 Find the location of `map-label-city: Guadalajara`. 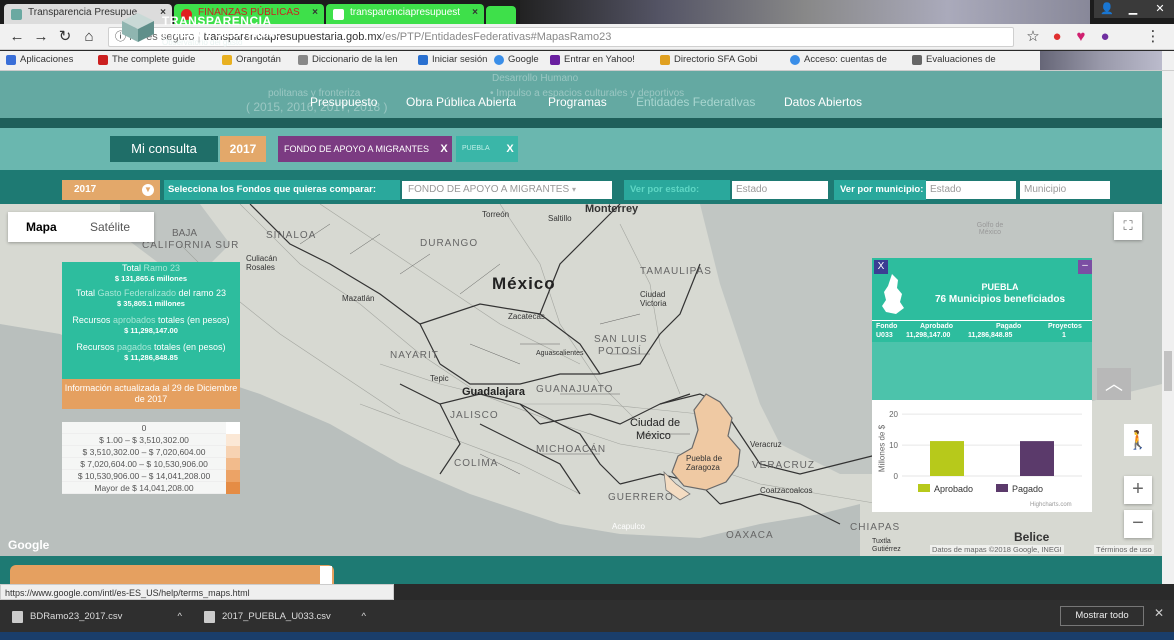

map-label-city: Guadalajara is located at coordinates (493, 392).